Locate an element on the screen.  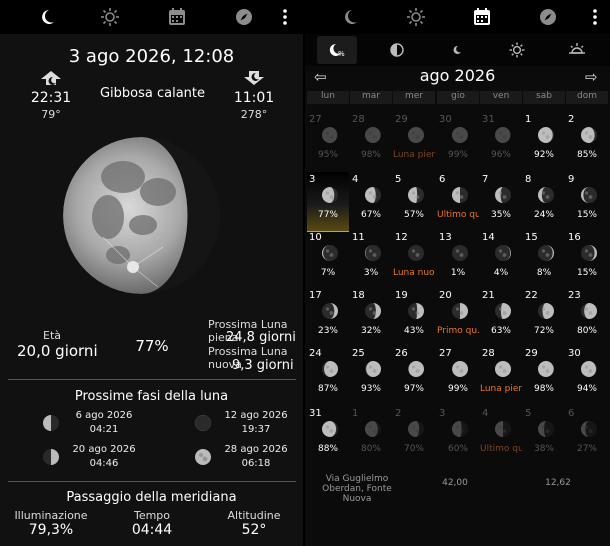
weekday-5: sab is located at coordinates (544, 97).